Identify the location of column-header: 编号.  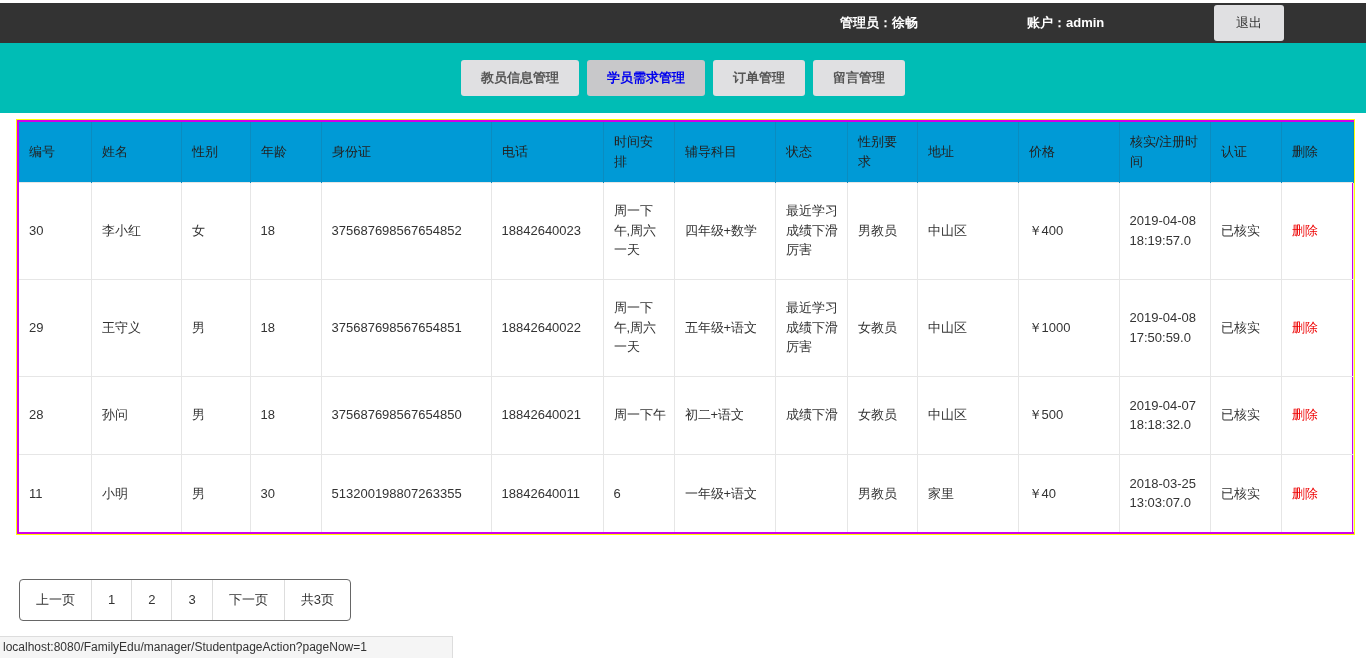
(55, 152).